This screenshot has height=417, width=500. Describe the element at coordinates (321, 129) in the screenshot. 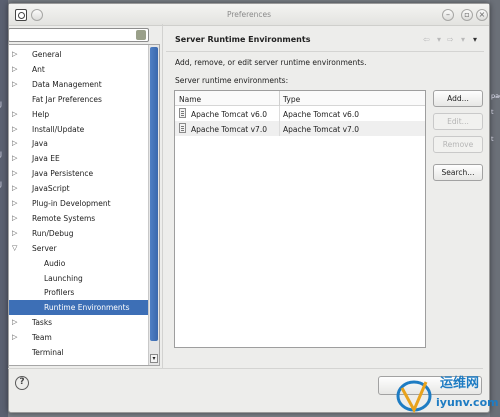

I see `runtime-type: Apache Tomcat v7.0` at that location.